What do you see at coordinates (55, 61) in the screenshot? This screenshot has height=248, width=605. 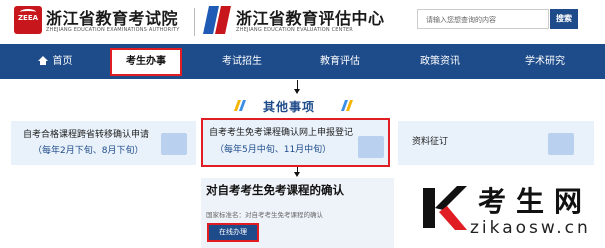 I see `nav-item-home: 首页` at bounding box center [55, 61].